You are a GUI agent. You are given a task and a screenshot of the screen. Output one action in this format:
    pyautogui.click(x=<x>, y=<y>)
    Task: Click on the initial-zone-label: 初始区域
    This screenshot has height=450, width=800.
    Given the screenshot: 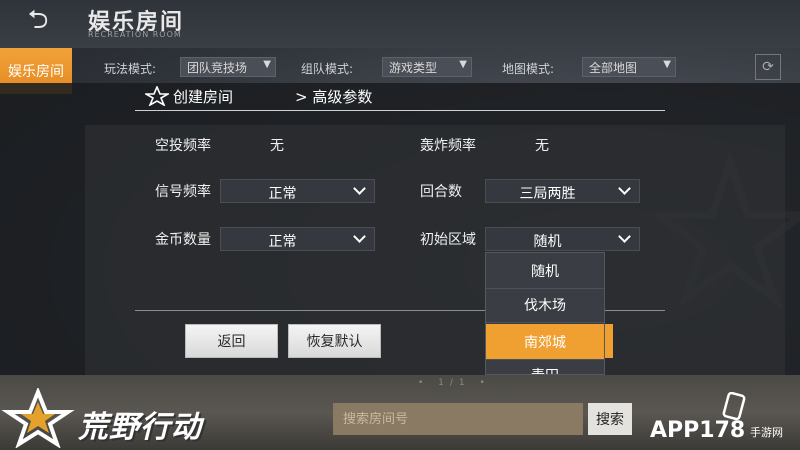 What is the action you would take?
    pyautogui.click(x=448, y=240)
    